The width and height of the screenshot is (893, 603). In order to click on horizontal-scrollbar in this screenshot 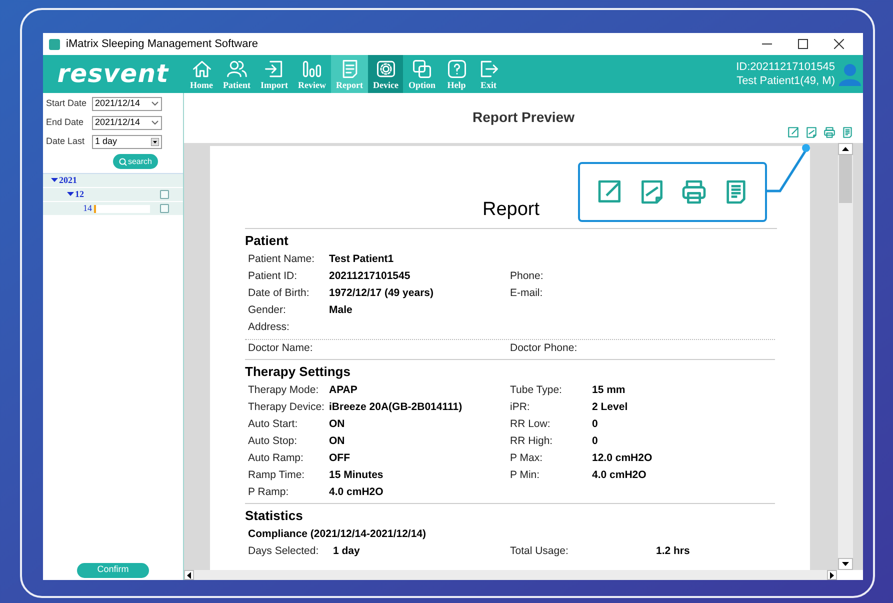, I will do `click(510, 575)`.